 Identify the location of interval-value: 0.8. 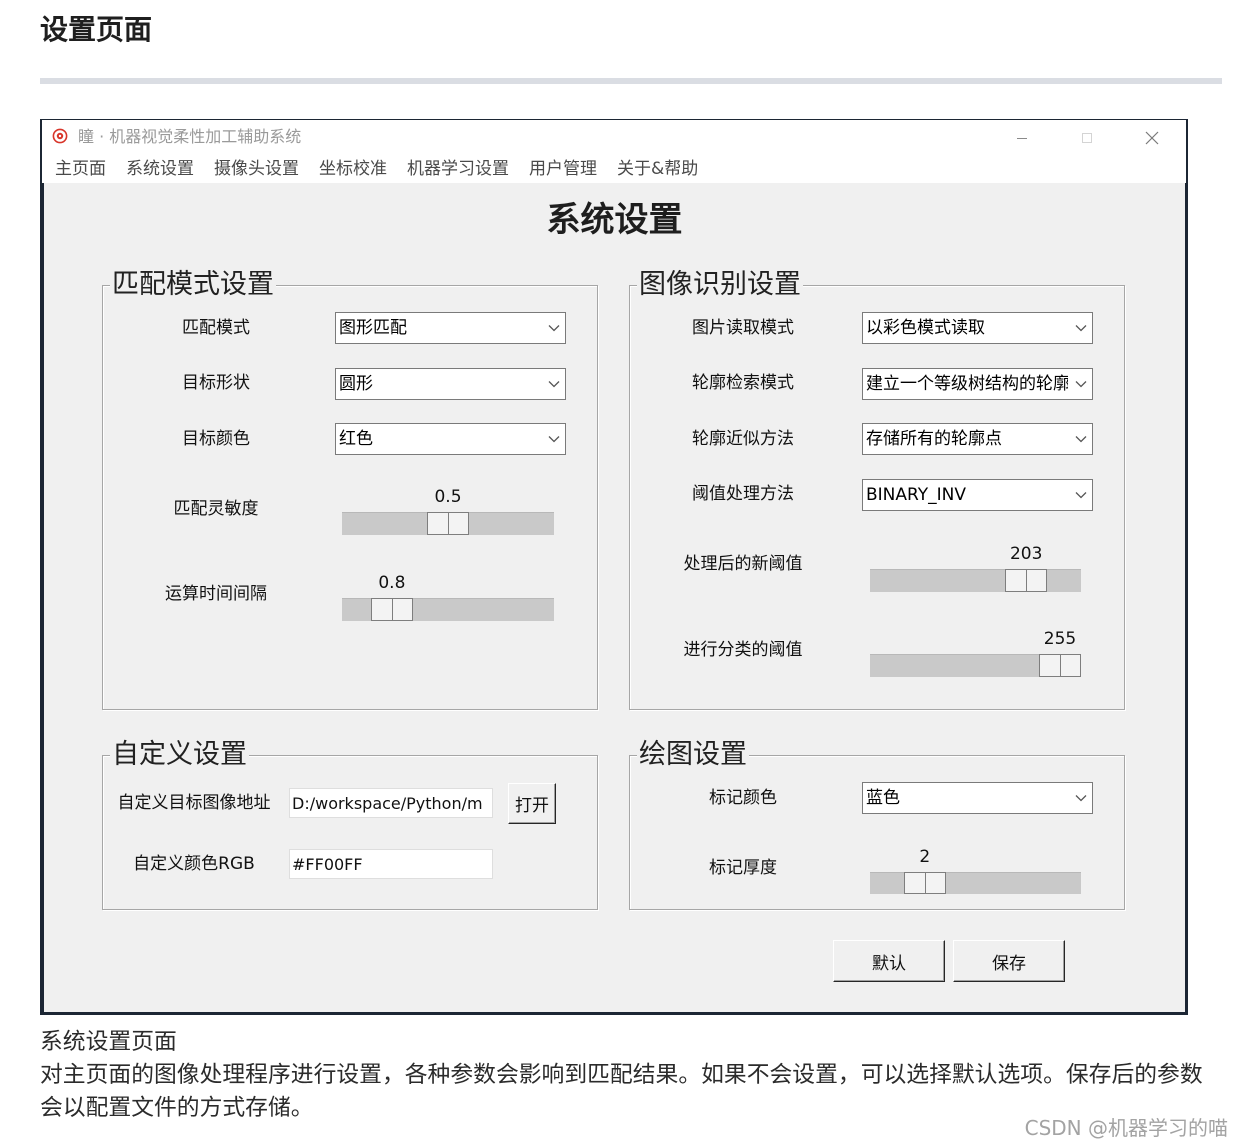
(392, 583).